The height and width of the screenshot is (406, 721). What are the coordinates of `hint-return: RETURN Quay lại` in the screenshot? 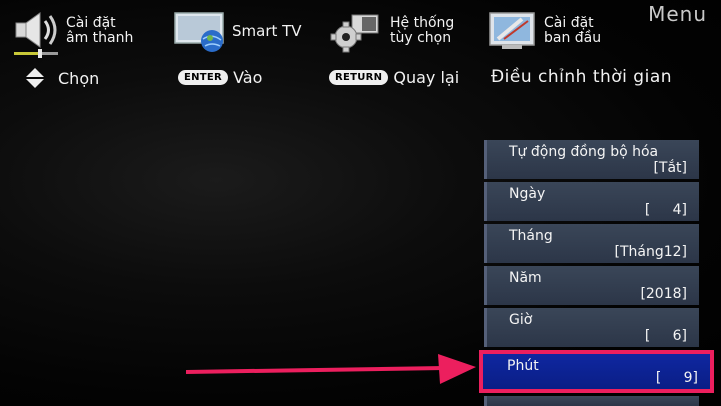 It's located at (394, 77).